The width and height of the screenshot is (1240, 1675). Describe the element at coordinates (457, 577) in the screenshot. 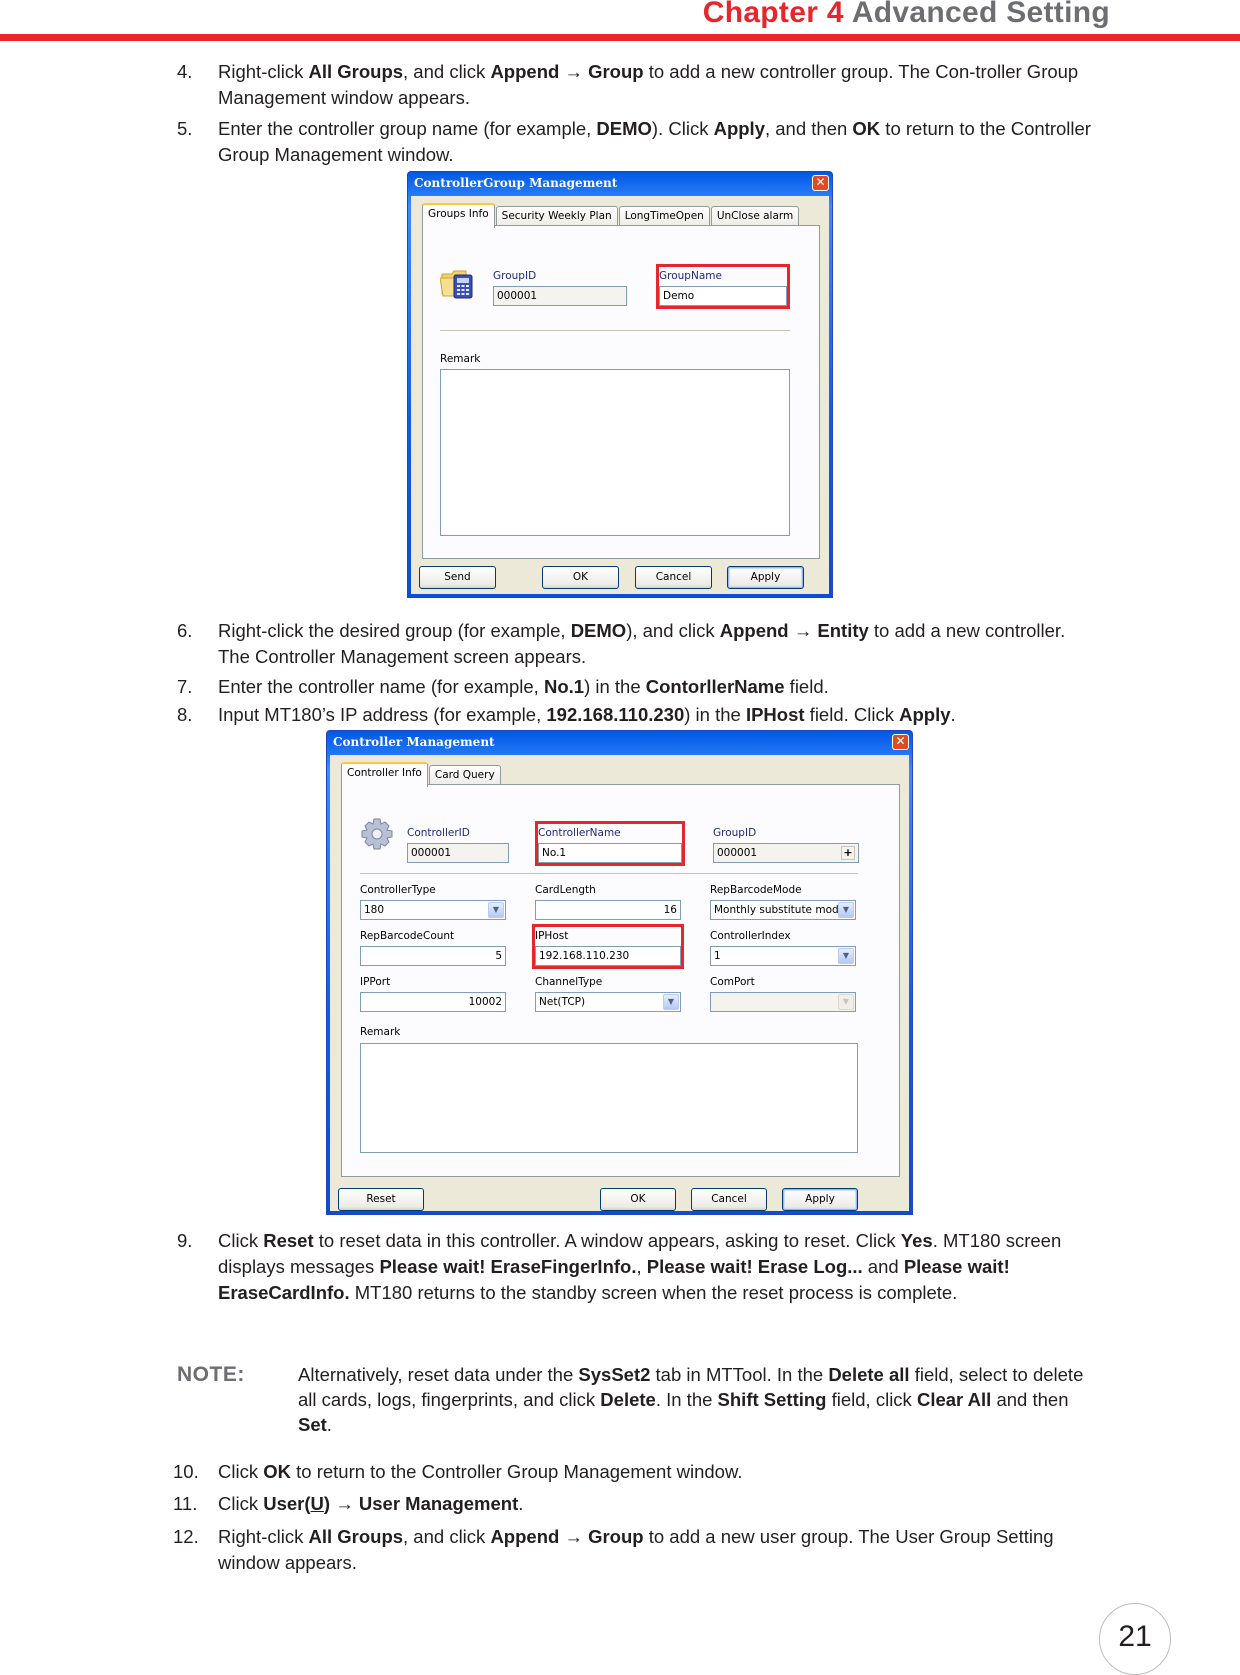

I see `send-button: Send` at that location.